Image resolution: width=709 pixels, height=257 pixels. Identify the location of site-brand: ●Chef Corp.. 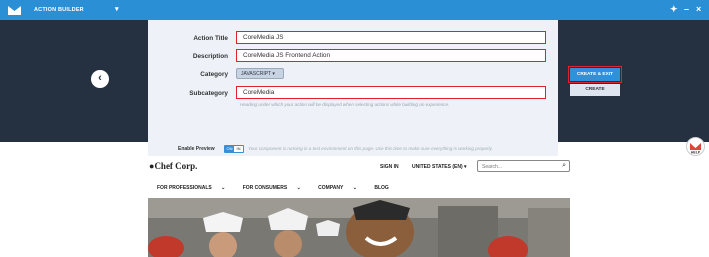
(173, 166).